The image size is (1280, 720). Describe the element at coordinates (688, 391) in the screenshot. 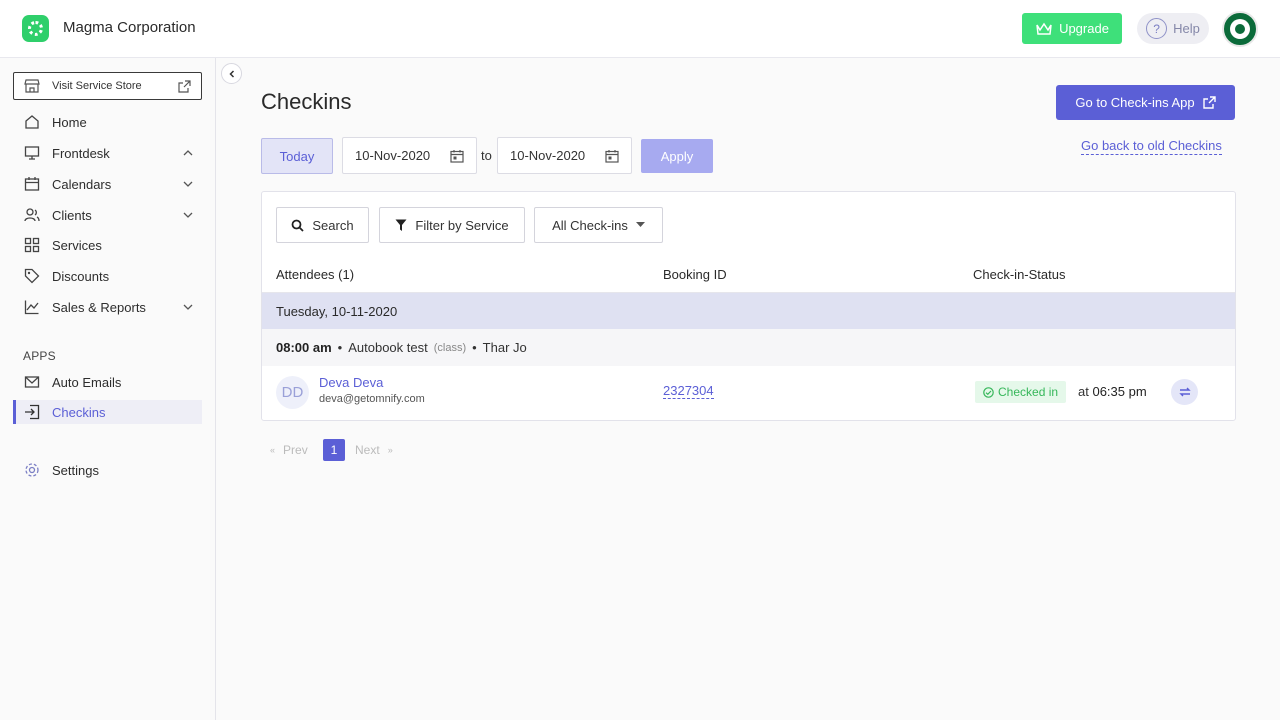

I see `booking-id-link: 2327304` at that location.